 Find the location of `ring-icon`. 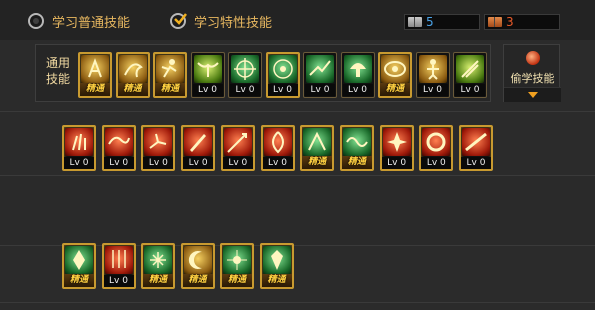

ring-icon is located at coordinates (436, 142).